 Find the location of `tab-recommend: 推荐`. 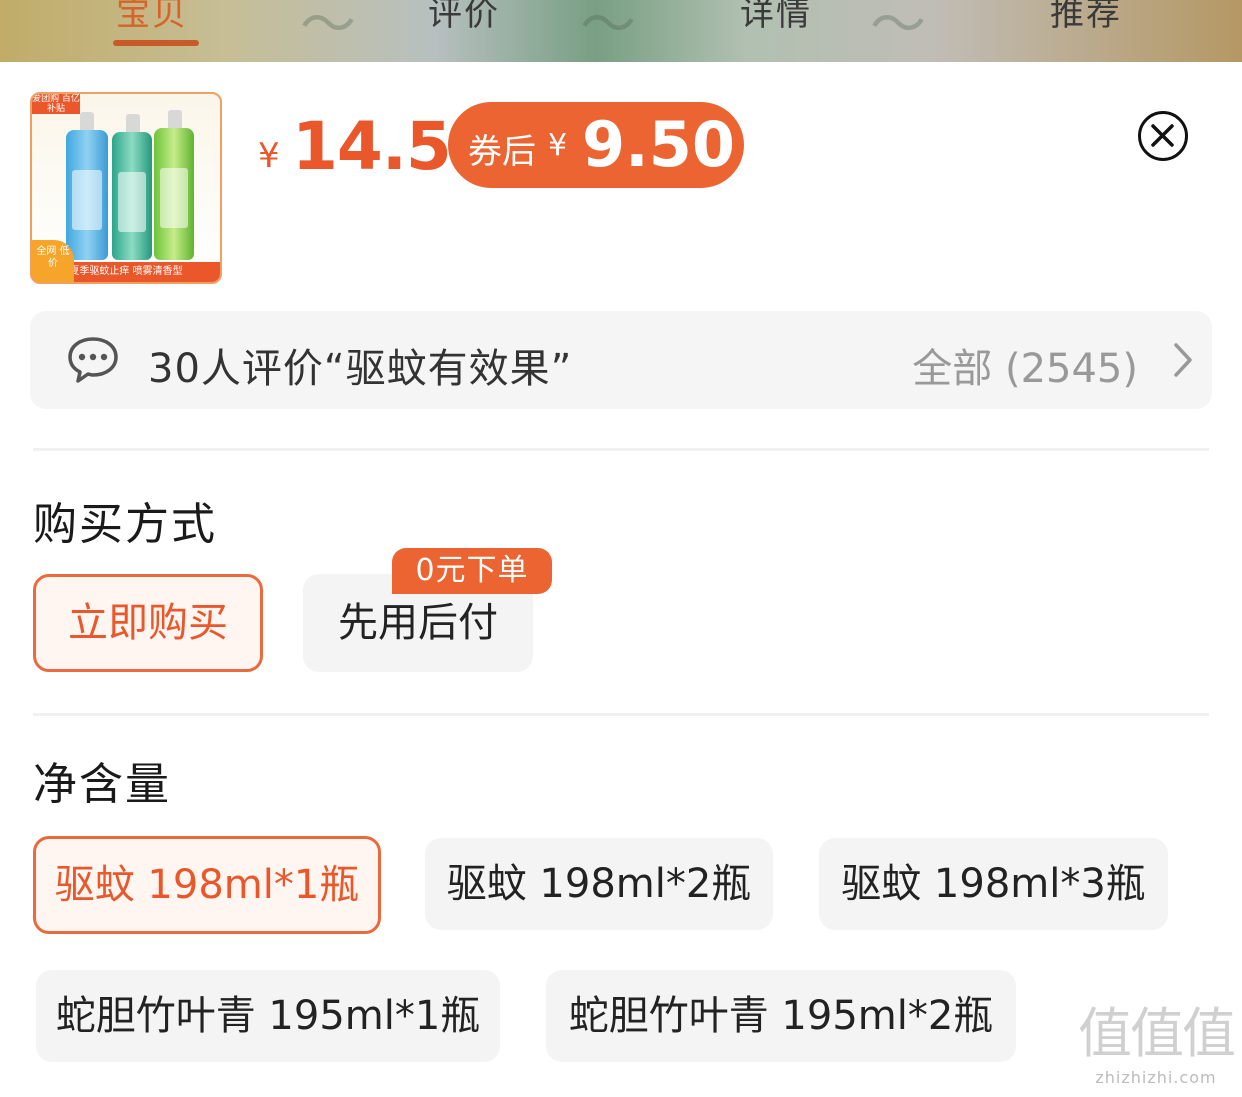

tab-recommend: 推荐 is located at coordinates (1086, 17).